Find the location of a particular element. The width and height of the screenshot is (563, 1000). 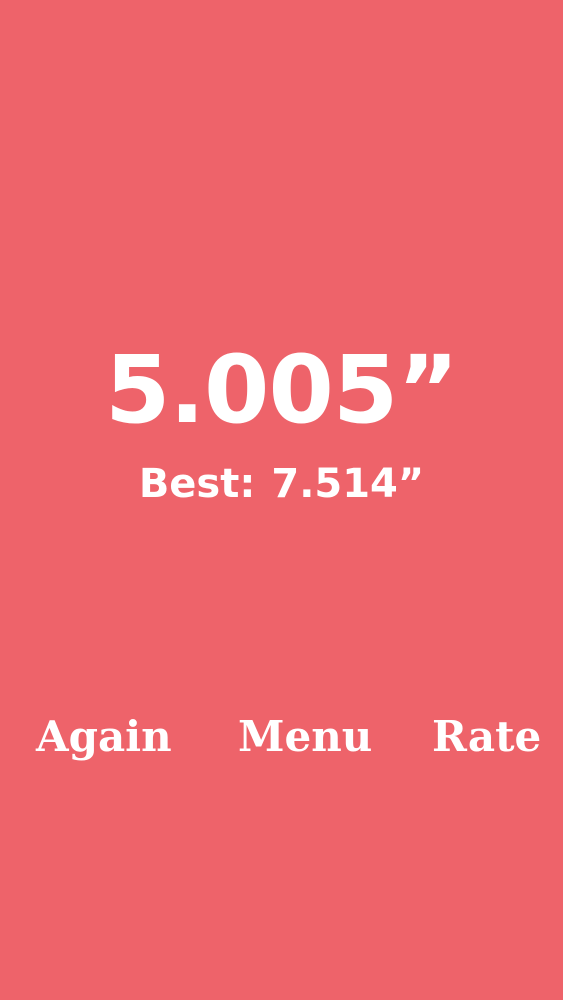

best-score-value: 7.514” is located at coordinates (348, 484).